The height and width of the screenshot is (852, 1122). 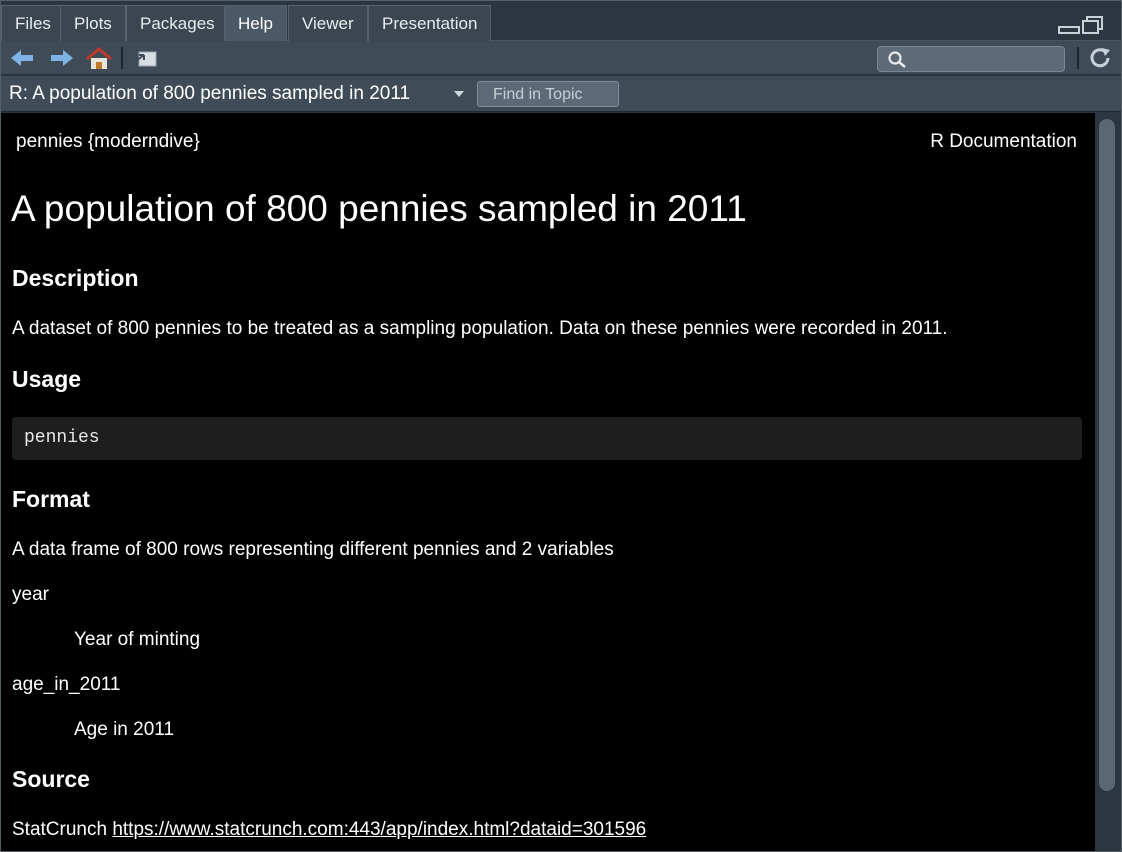 What do you see at coordinates (75, 278) in the screenshot?
I see `description-heading: Description` at bounding box center [75, 278].